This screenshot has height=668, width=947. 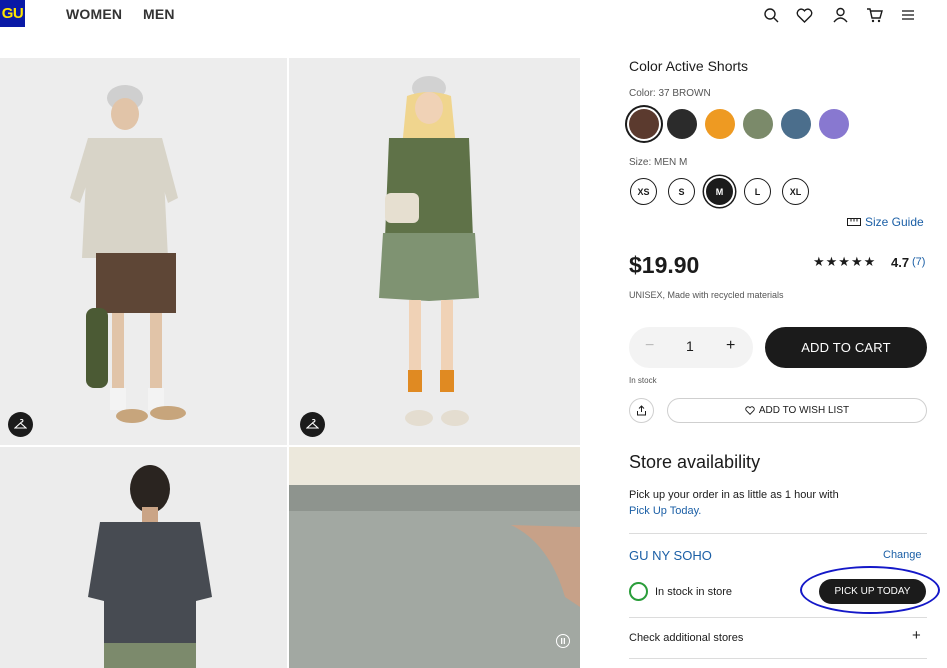 What do you see at coordinates (771, 15) in the screenshot?
I see `search-icon` at bounding box center [771, 15].